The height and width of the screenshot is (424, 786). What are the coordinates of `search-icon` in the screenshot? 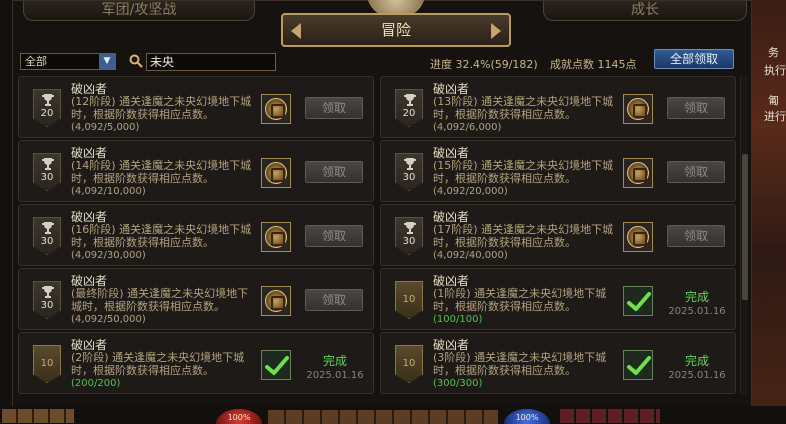 It's located at (136, 61).